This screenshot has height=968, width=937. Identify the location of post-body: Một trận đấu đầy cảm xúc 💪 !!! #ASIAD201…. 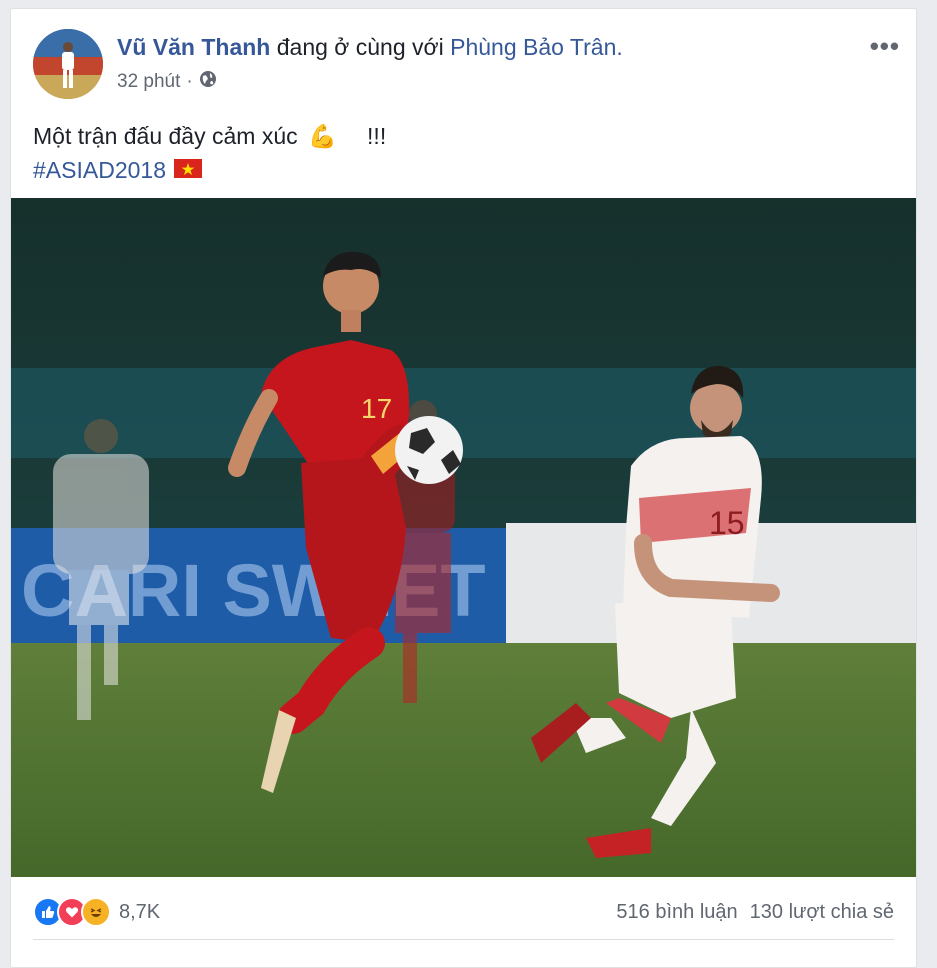
(209, 153).